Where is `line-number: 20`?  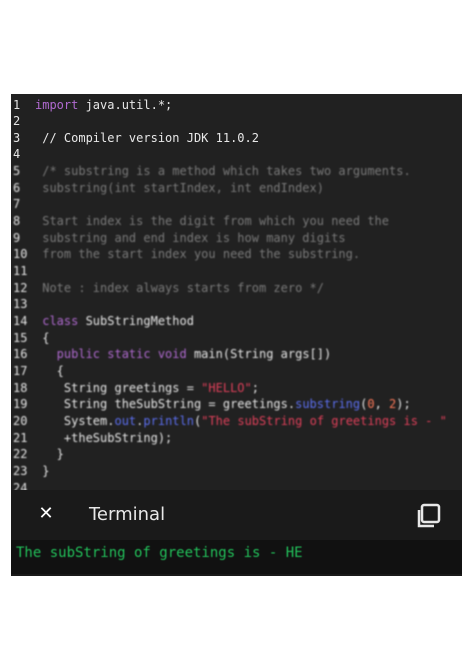 line-number: 20 is located at coordinates (20, 421).